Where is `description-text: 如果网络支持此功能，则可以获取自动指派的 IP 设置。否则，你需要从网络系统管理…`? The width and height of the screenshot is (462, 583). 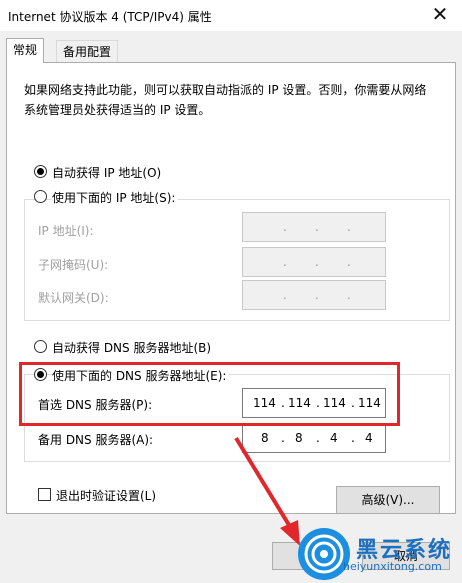
description-text: 如果网络支持此功能，则可以获取自动指派的 IP 设置。否则，你需要从网络系统管理… is located at coordinates (225, 100).